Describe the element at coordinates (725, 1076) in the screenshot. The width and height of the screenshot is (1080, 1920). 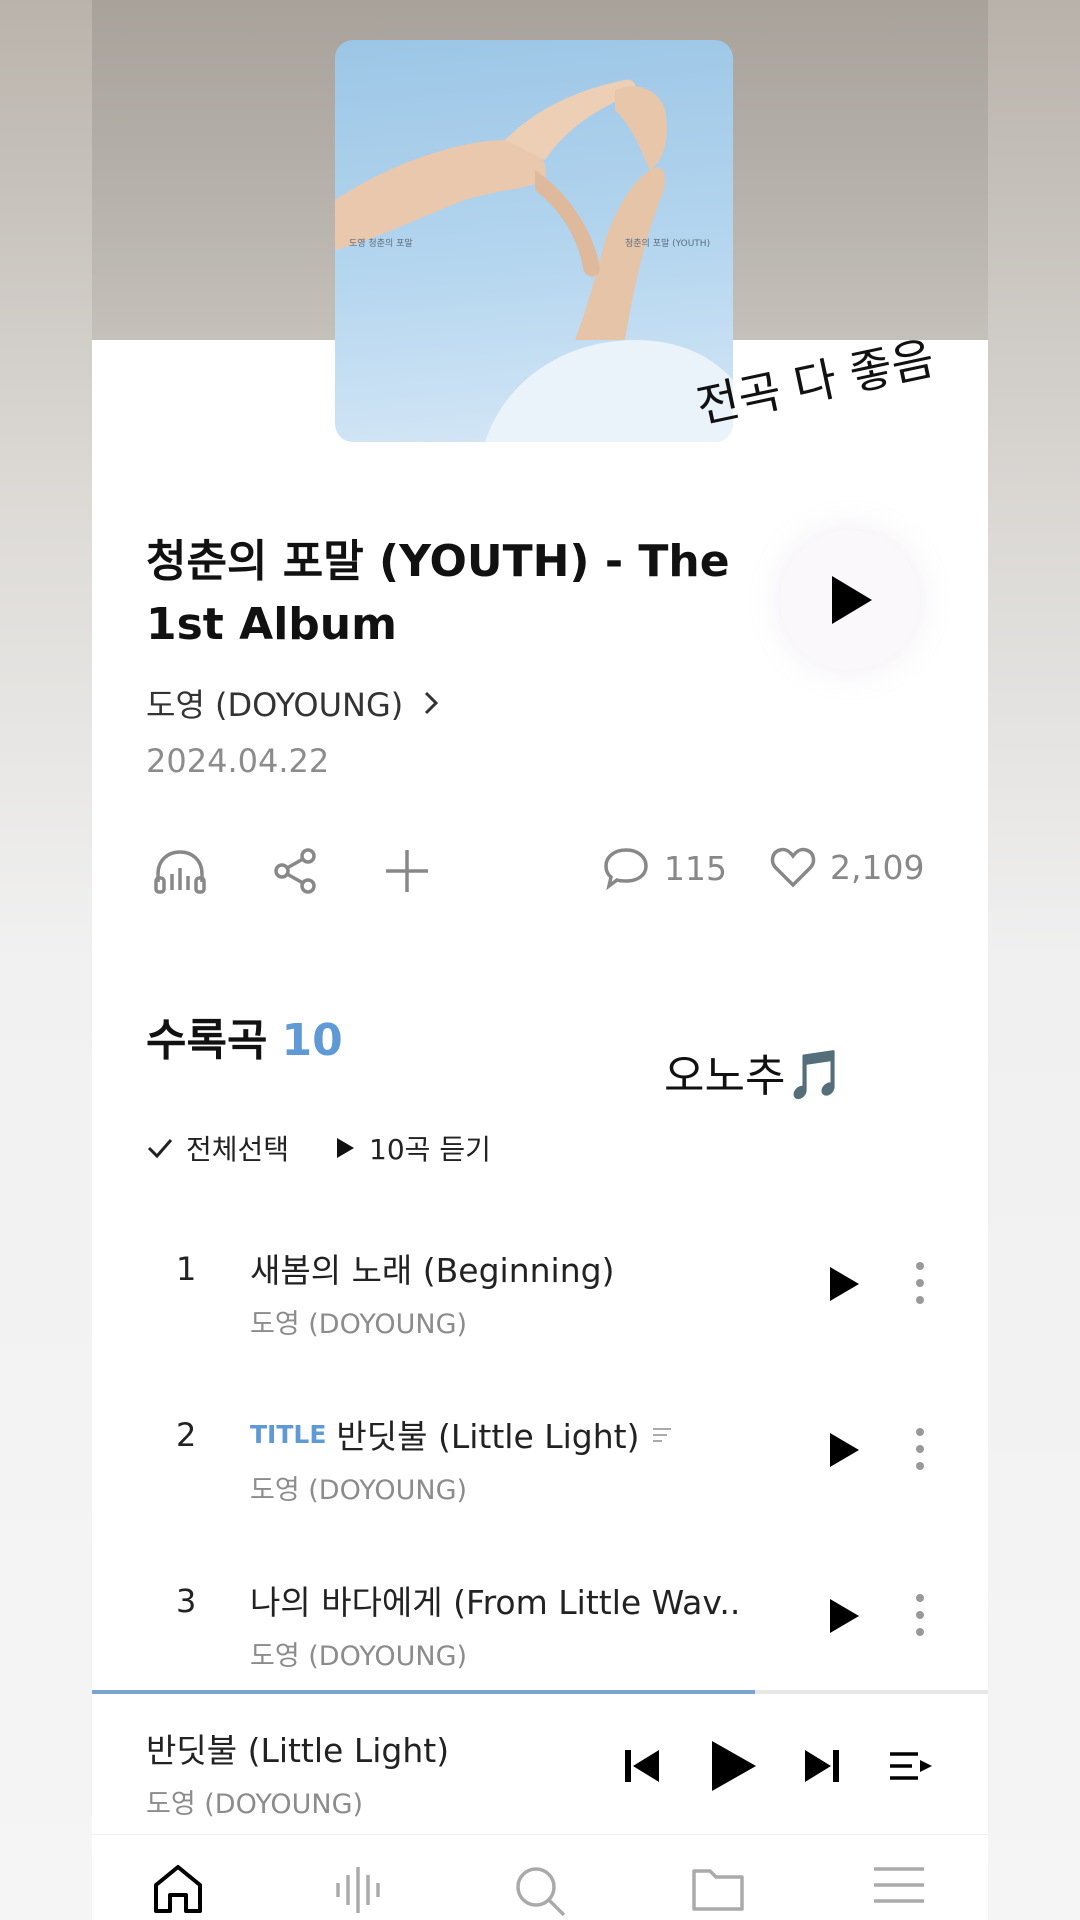
I see `ono-text: 오노추` at that location.